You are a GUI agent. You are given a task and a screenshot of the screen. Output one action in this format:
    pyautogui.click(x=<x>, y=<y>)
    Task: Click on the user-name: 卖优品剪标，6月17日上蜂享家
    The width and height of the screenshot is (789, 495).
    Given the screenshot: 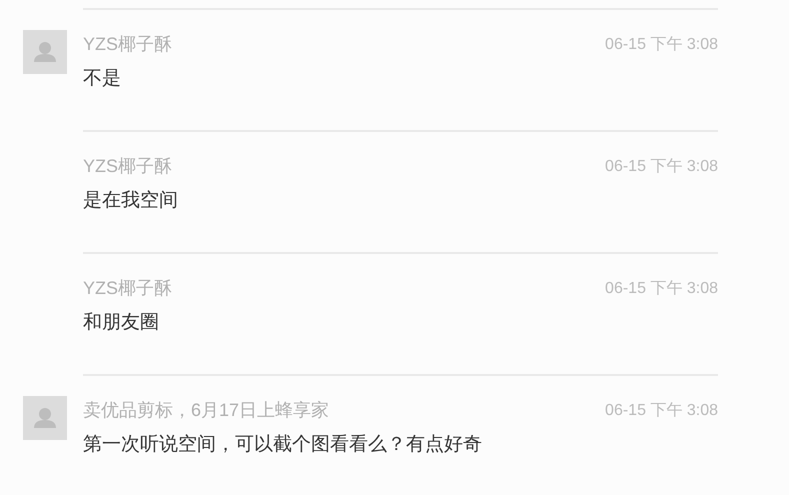 What is the action you would take?
    pyautogui.click(x=206, y=410)
    